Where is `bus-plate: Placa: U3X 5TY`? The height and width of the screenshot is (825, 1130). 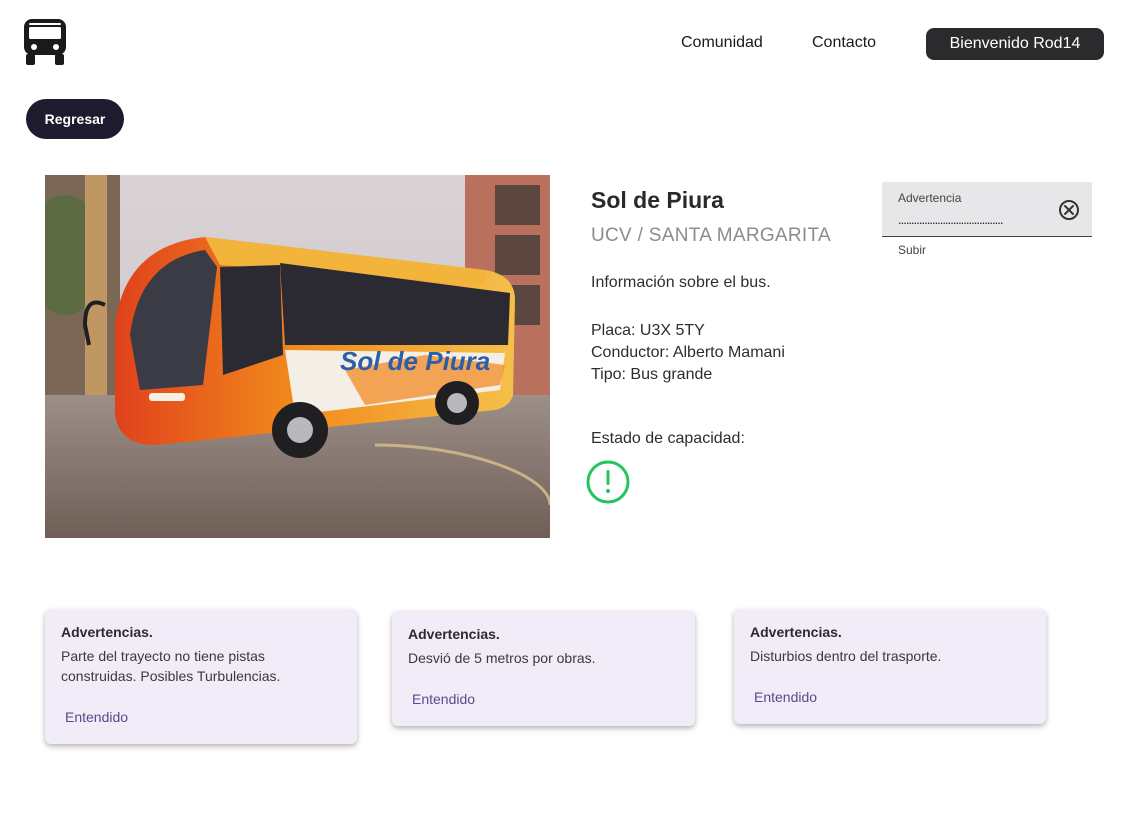
bus-plate: Placa: U3X 5TY is located at coordinates (648, 330).